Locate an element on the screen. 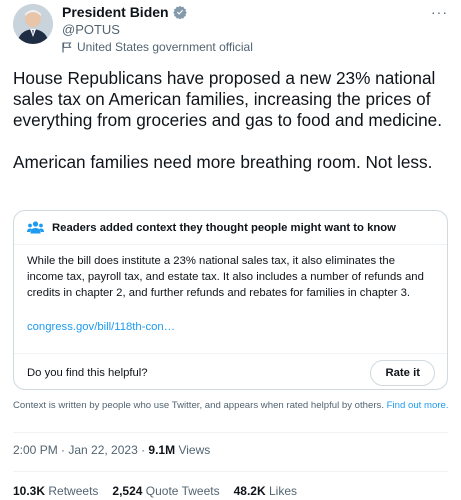 This screenshot has height=500, width=461. timestamp: 2:00 PM · Jan 22, 2023 · is located at coordinates (80, 450).